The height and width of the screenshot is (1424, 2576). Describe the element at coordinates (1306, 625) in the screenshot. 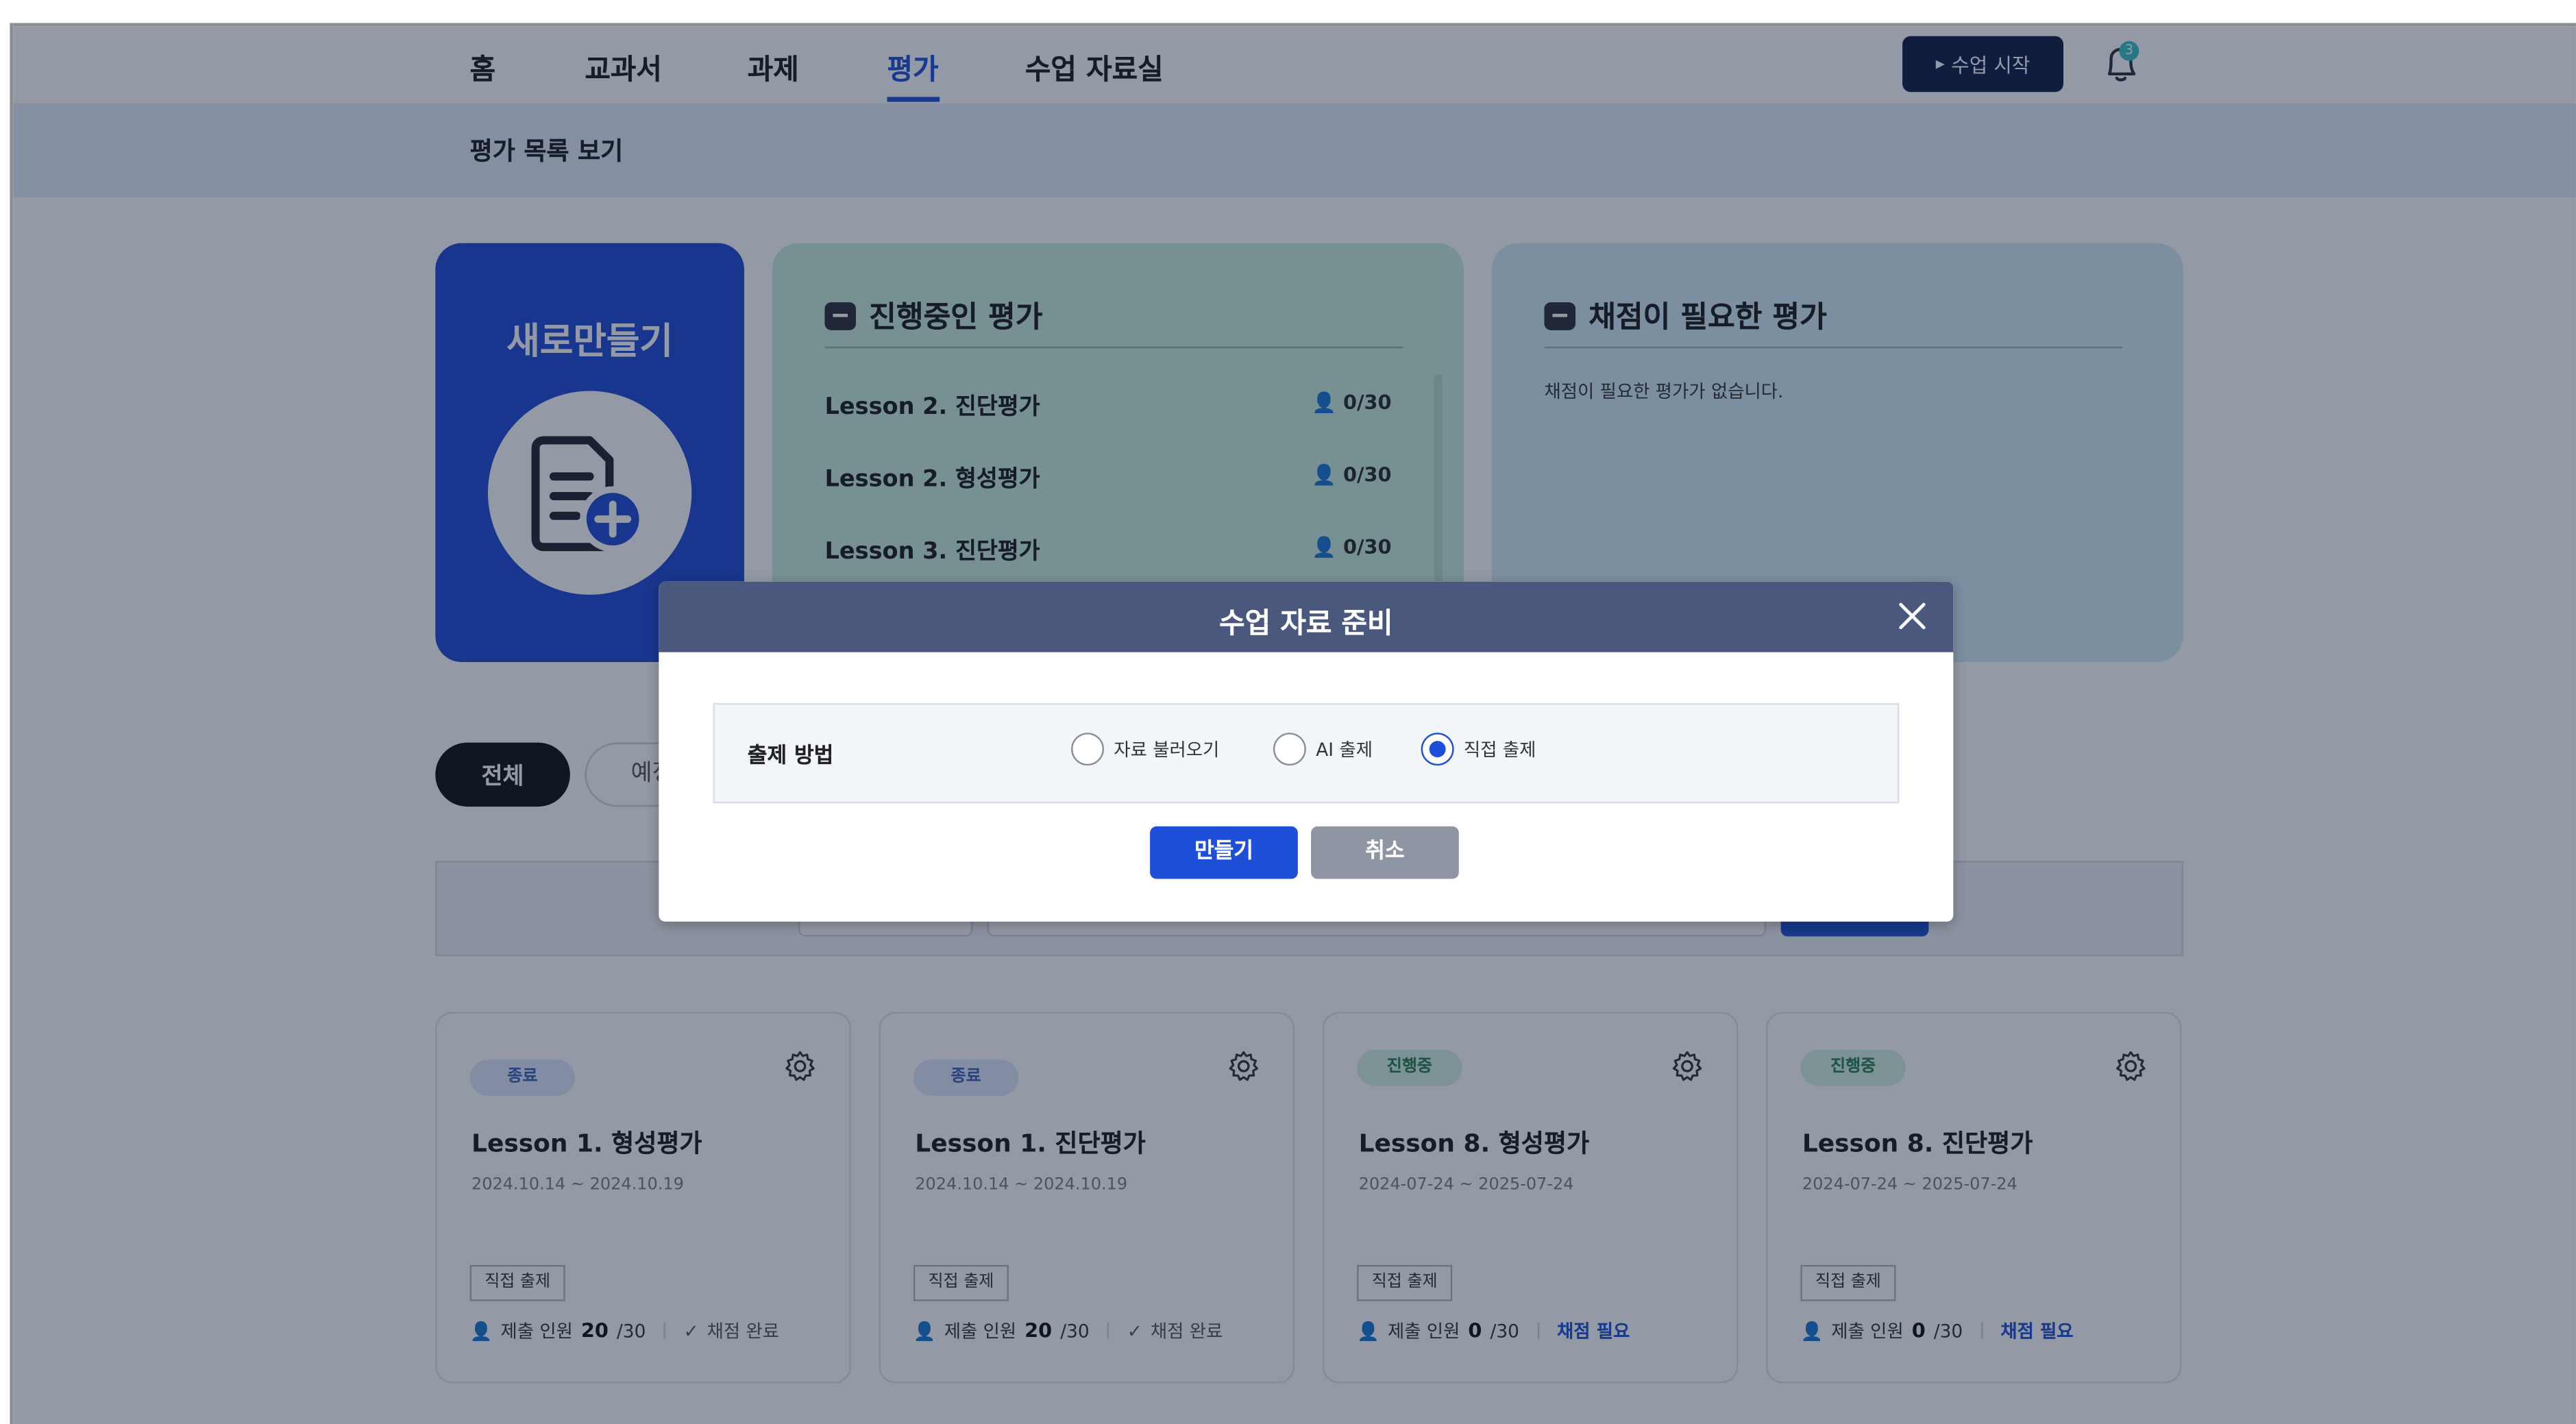

I see `modal-title: 수업 자료 준비` at that location.